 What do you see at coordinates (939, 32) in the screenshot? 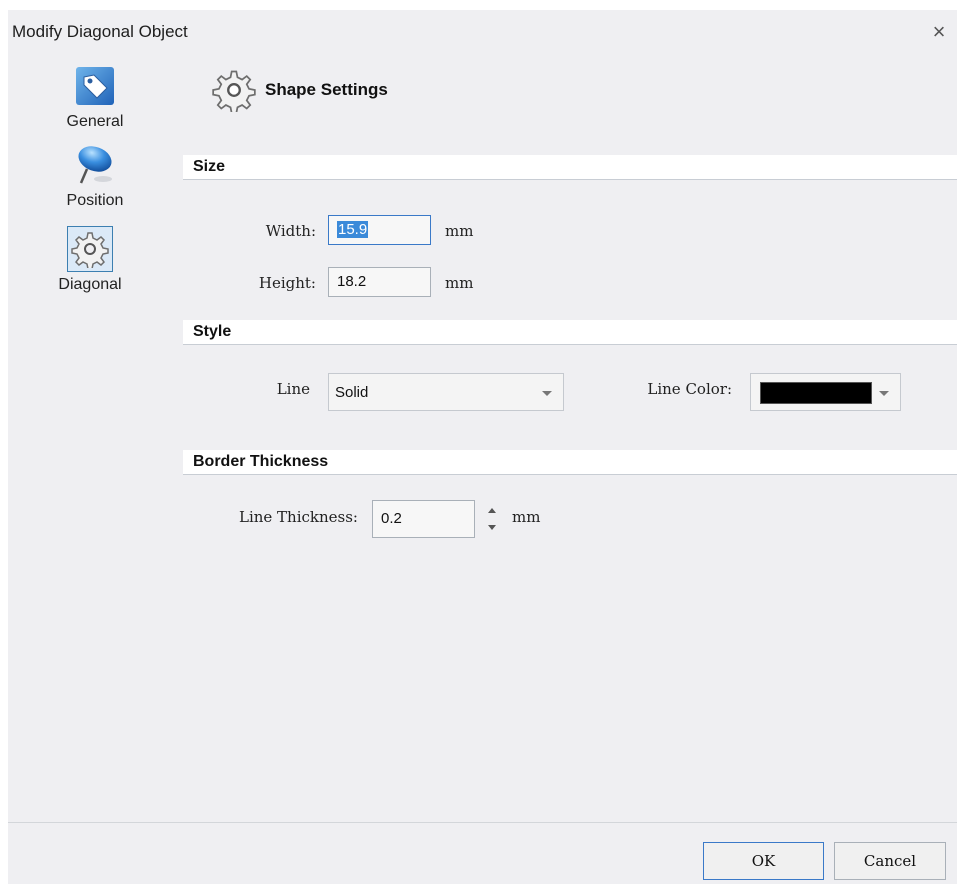
I see `close-icon: ×` at bounding box center [939, 32].